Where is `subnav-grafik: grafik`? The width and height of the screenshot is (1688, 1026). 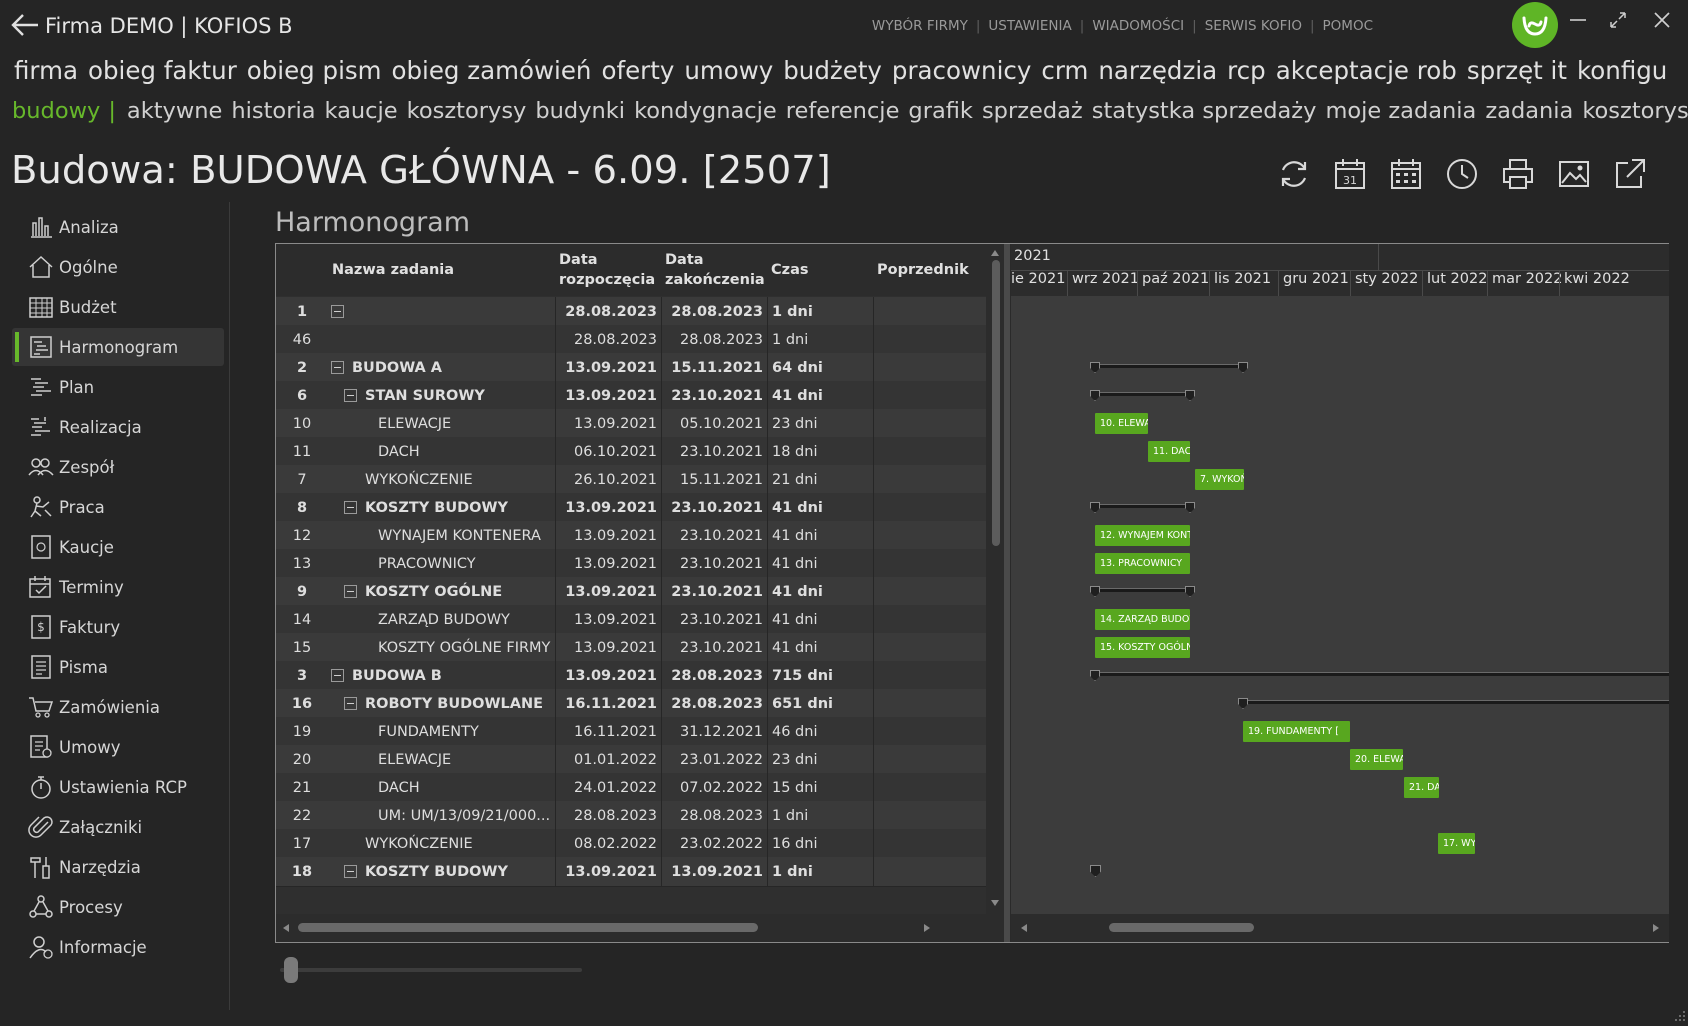
subnav-grafik: grafik is located at coordinates (940, 111).